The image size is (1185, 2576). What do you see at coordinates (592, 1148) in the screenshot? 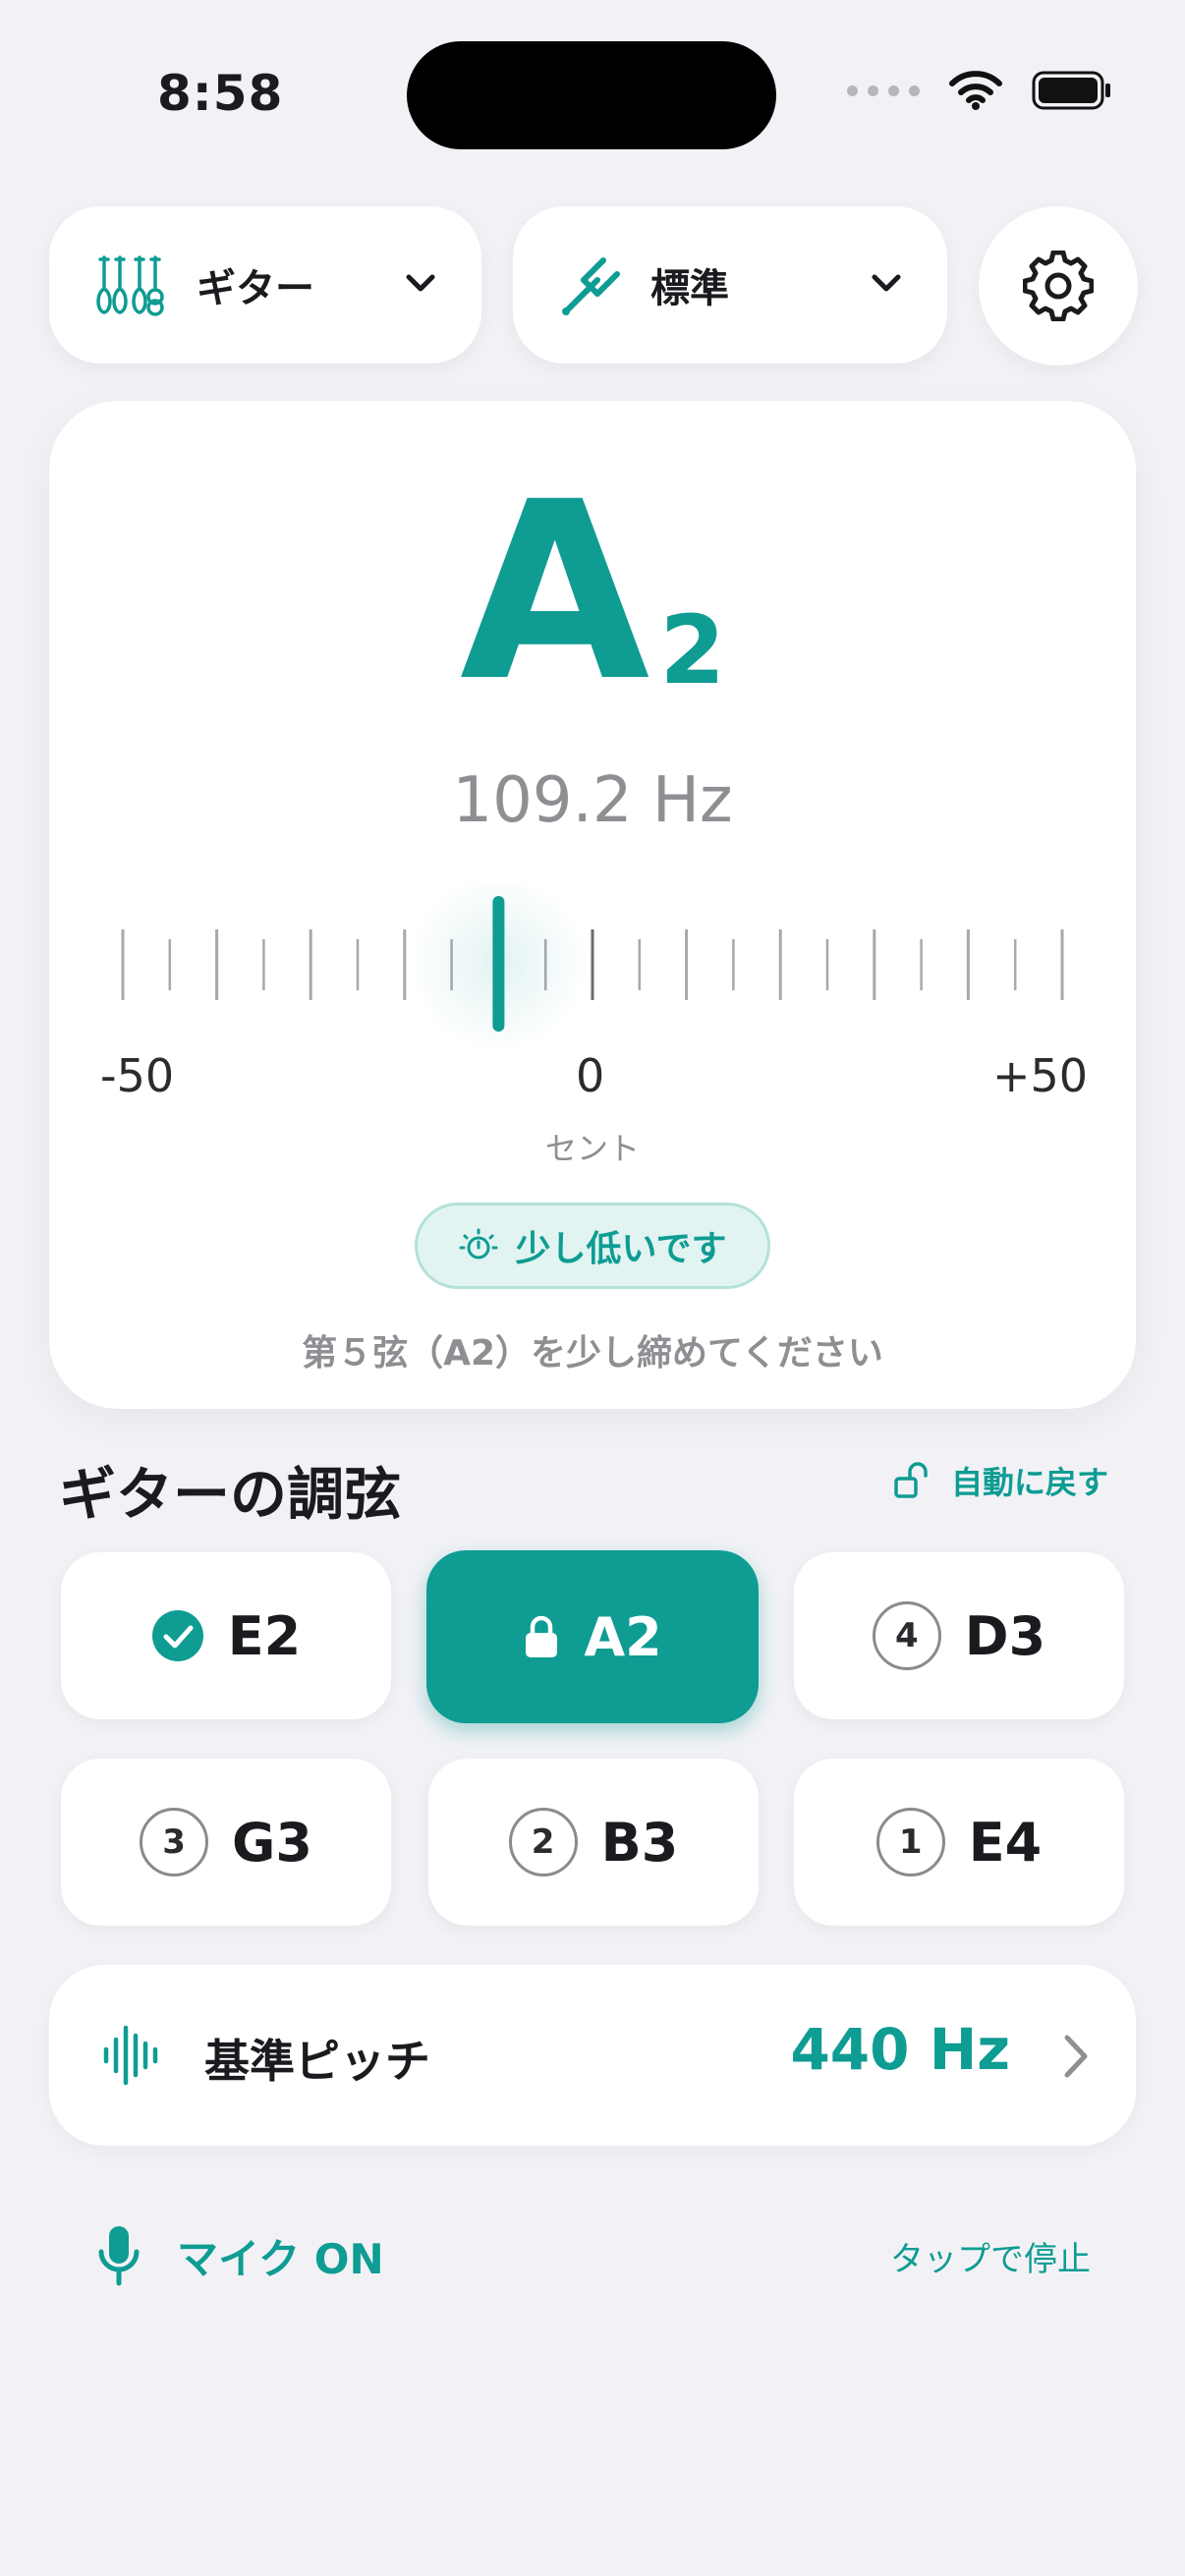
I see `cents-unit-label: セント` at bounding box center [592, 1148].